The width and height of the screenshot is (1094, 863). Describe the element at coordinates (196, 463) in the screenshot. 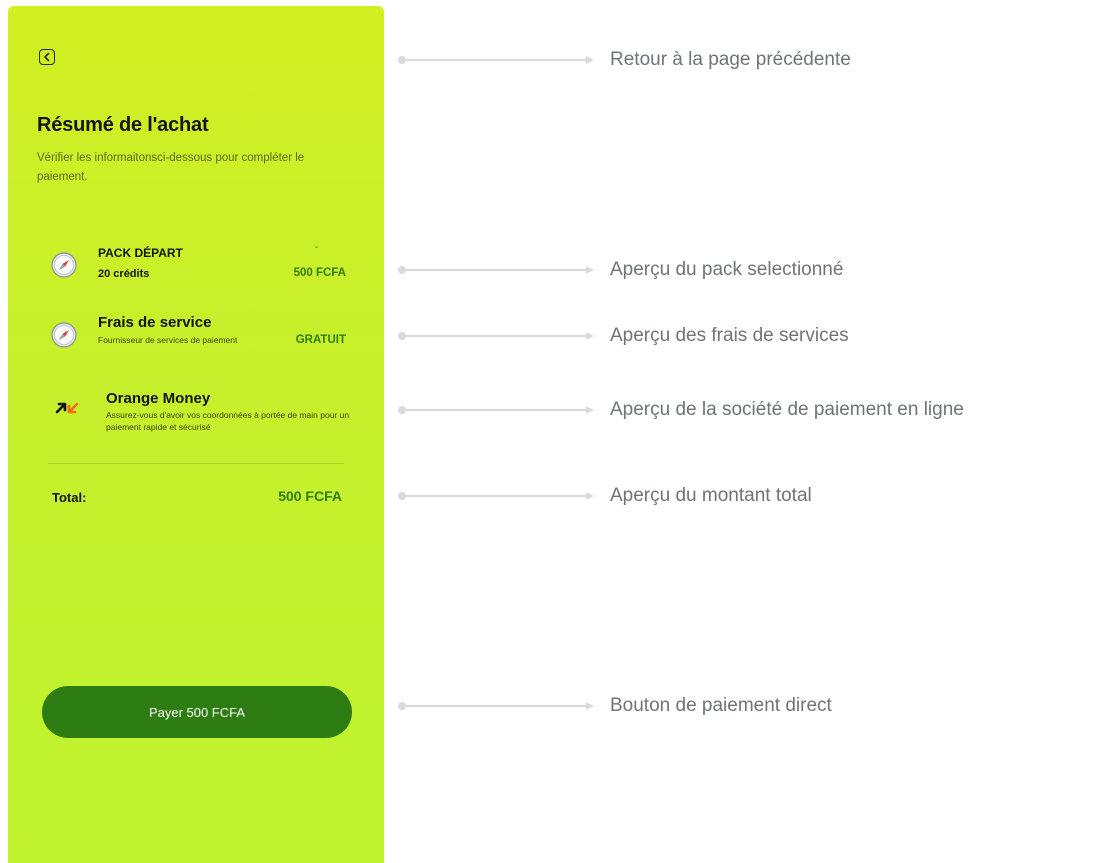

I see `divider` at that location.